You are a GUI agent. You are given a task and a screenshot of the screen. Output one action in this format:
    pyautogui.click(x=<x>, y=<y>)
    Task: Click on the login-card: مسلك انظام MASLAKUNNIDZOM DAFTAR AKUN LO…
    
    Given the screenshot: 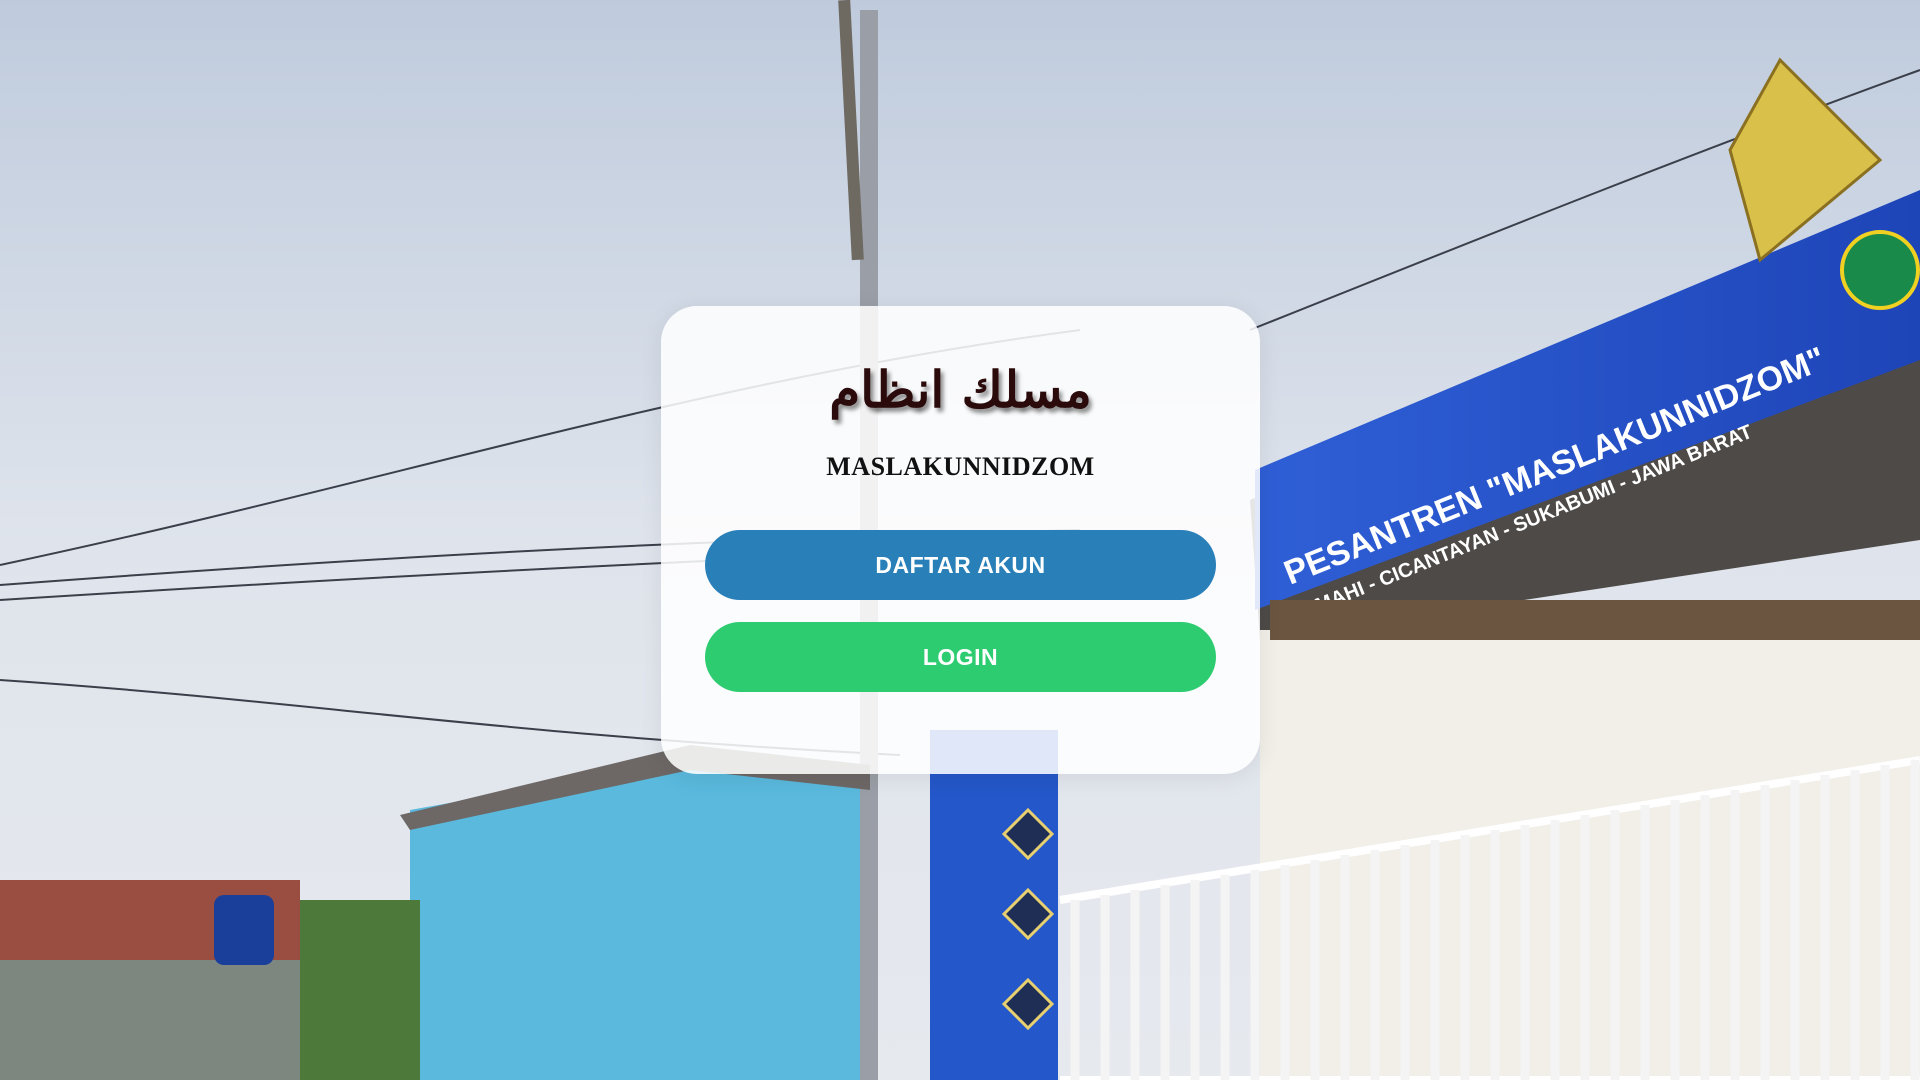 What is the action you would take?
    pyautogui.click(x=960, y=540)
    